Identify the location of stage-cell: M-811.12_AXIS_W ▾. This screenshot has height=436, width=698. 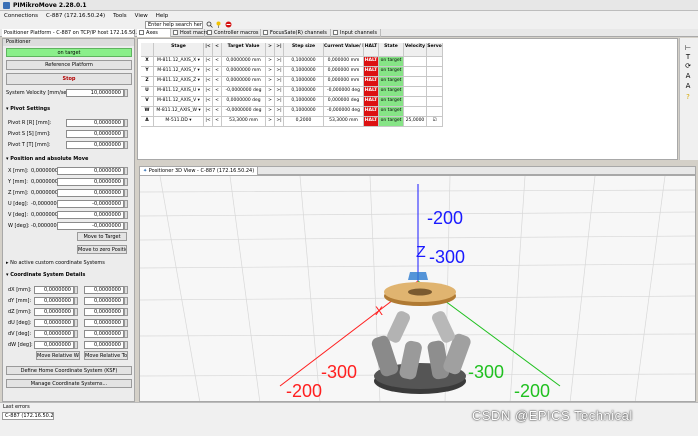
(179, 112).